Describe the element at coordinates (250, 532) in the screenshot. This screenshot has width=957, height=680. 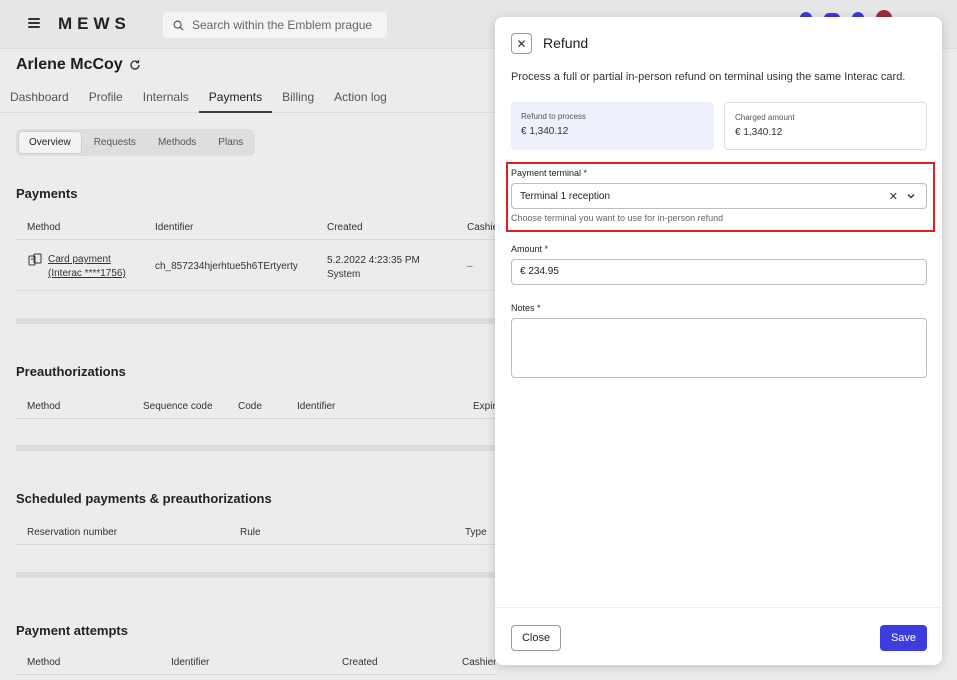
I see `col-rule: Rule` at that location.